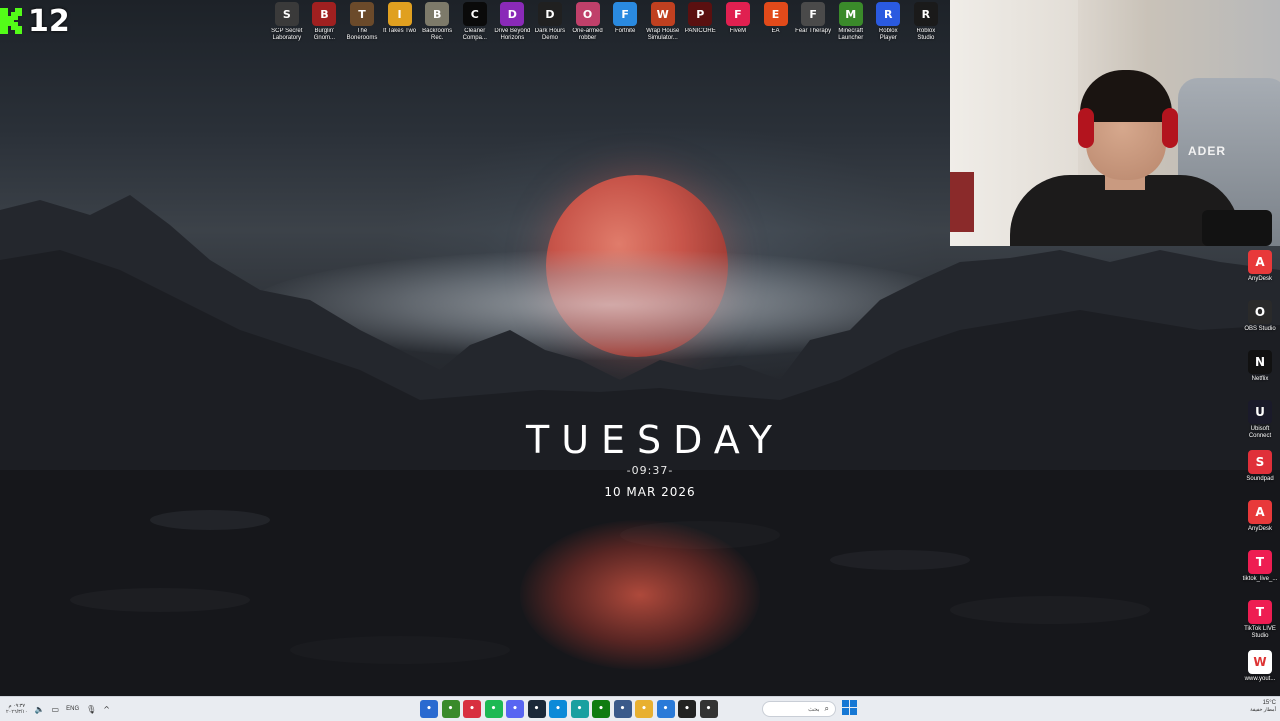 The height and width of the screenshot is (721, 1280). I want to click on desktop-icon-label: The Bonerooms, so click(362, 34).